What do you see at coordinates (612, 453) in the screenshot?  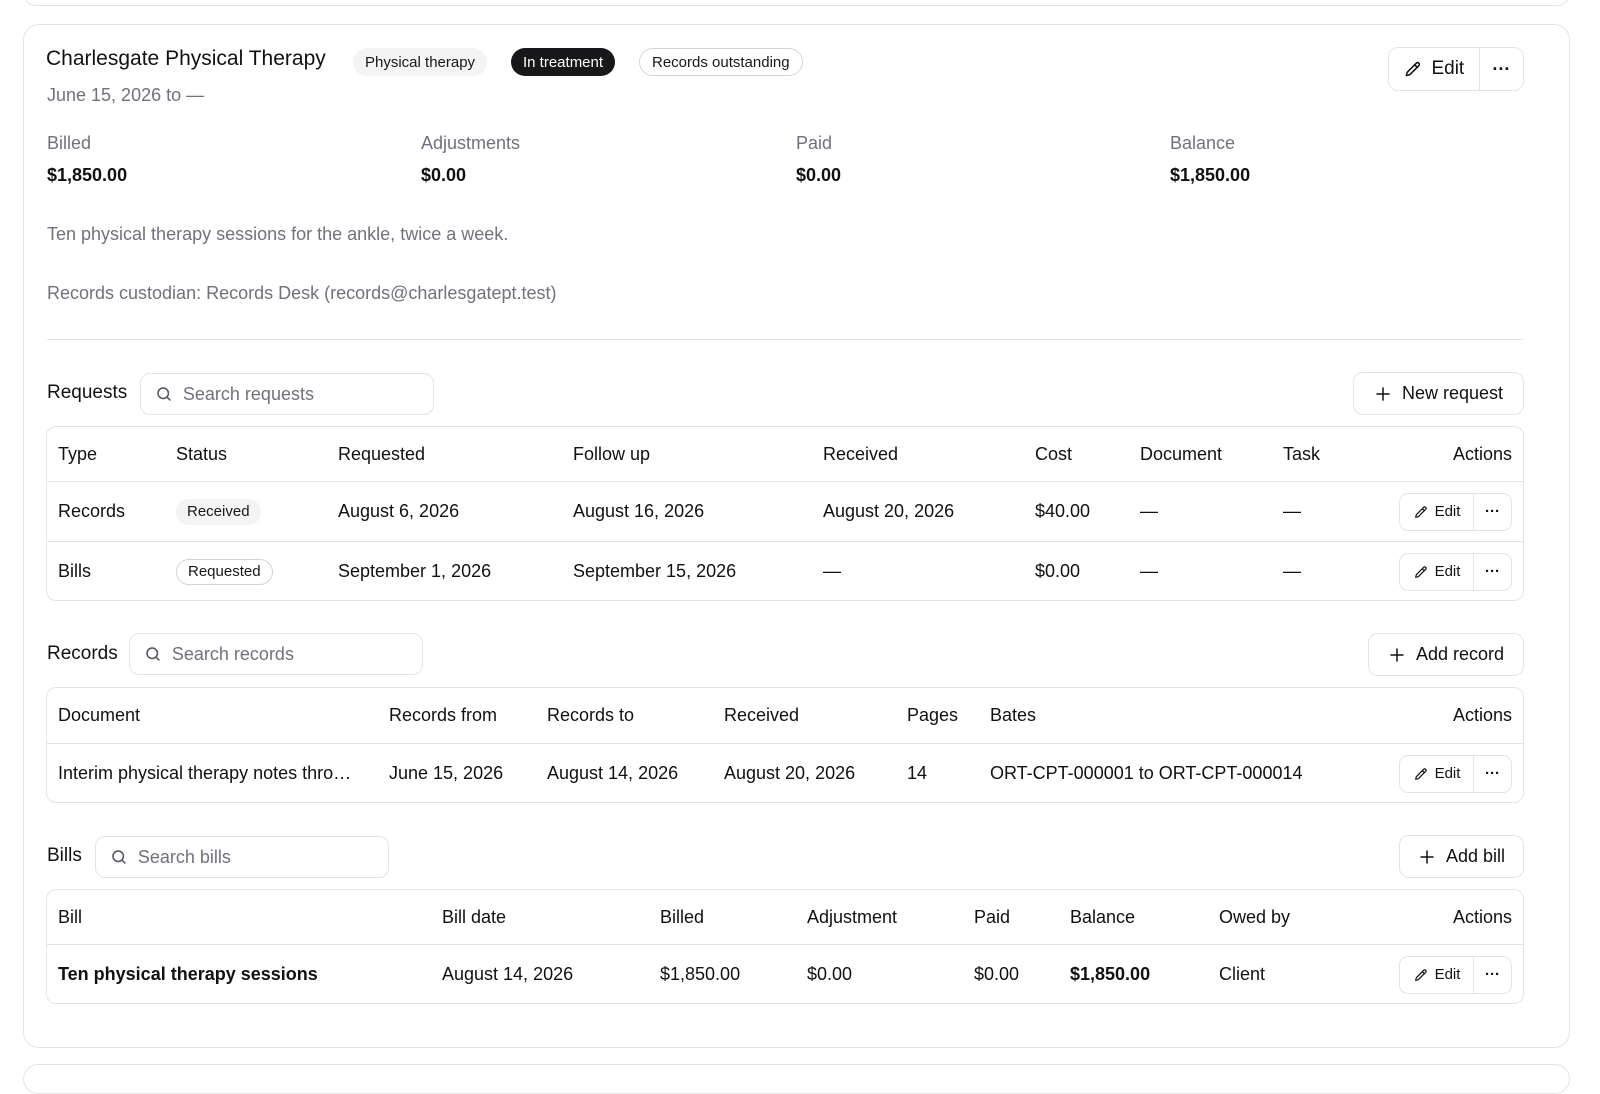 I see `col-follow-up: Follow up` at bounding box center [612, 453].